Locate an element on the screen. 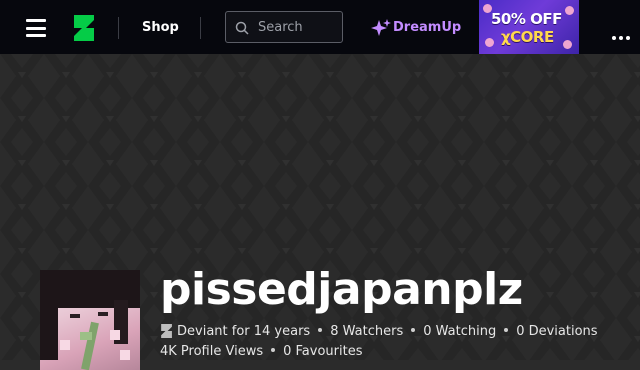  promo-core-text: χCORE is located at coordinates (527, 37).